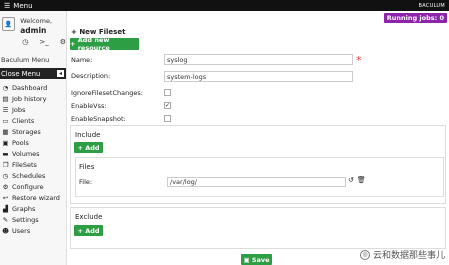 This screenshot has height=265, width=449. What do you see at coordinates (247, 259) in the screenshot?
I see `save-icon: ▣` at bounding box center [247, 259].